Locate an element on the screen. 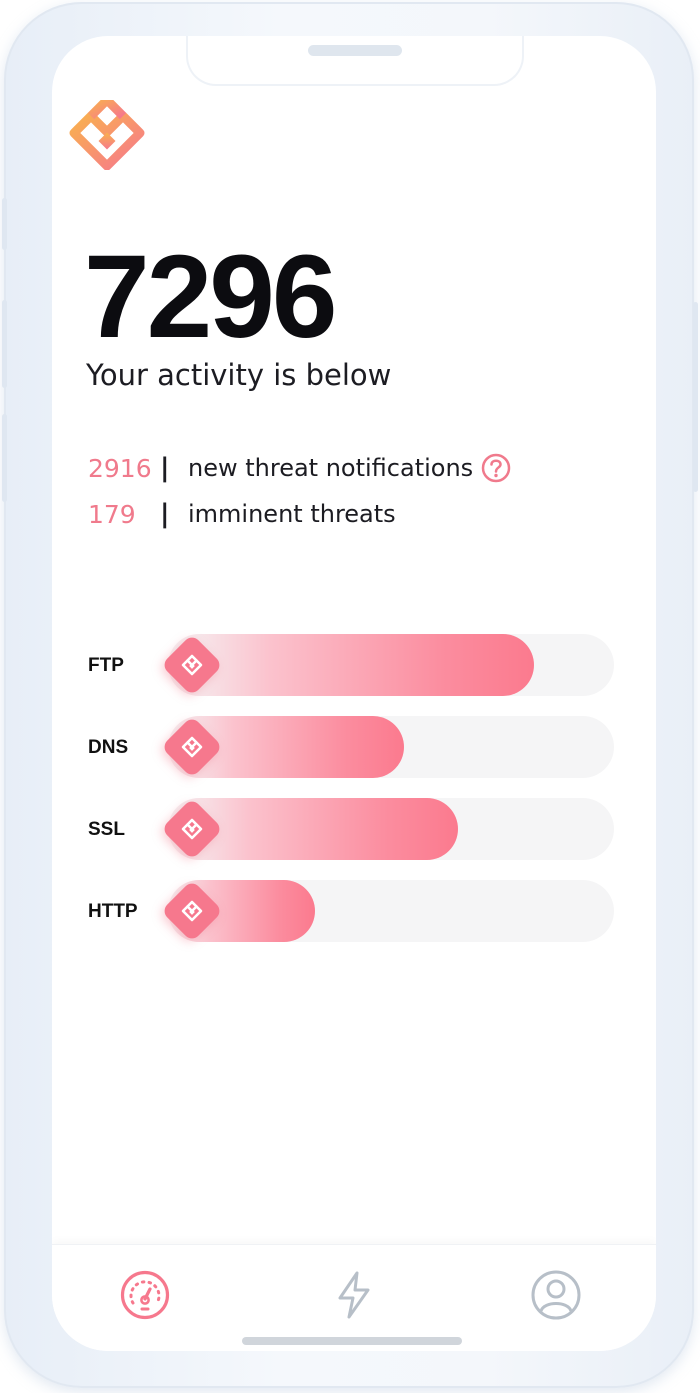  volume-down-button is located at coordinates (4, 458).